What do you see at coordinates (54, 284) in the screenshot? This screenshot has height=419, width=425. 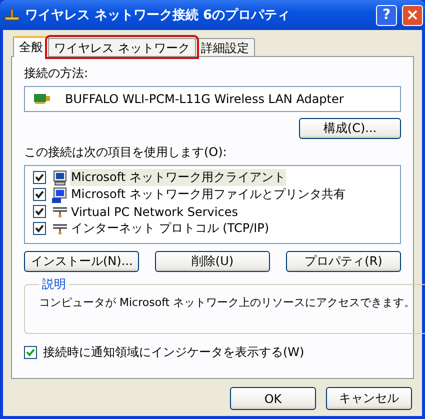 I see `description-label: 説明` at bounding box center [54, 284].